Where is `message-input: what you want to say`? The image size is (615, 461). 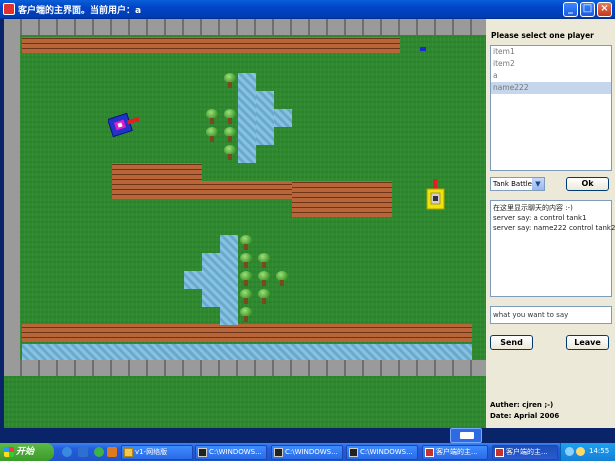
message-input: what you want to say is located at coordinates (551, 315).